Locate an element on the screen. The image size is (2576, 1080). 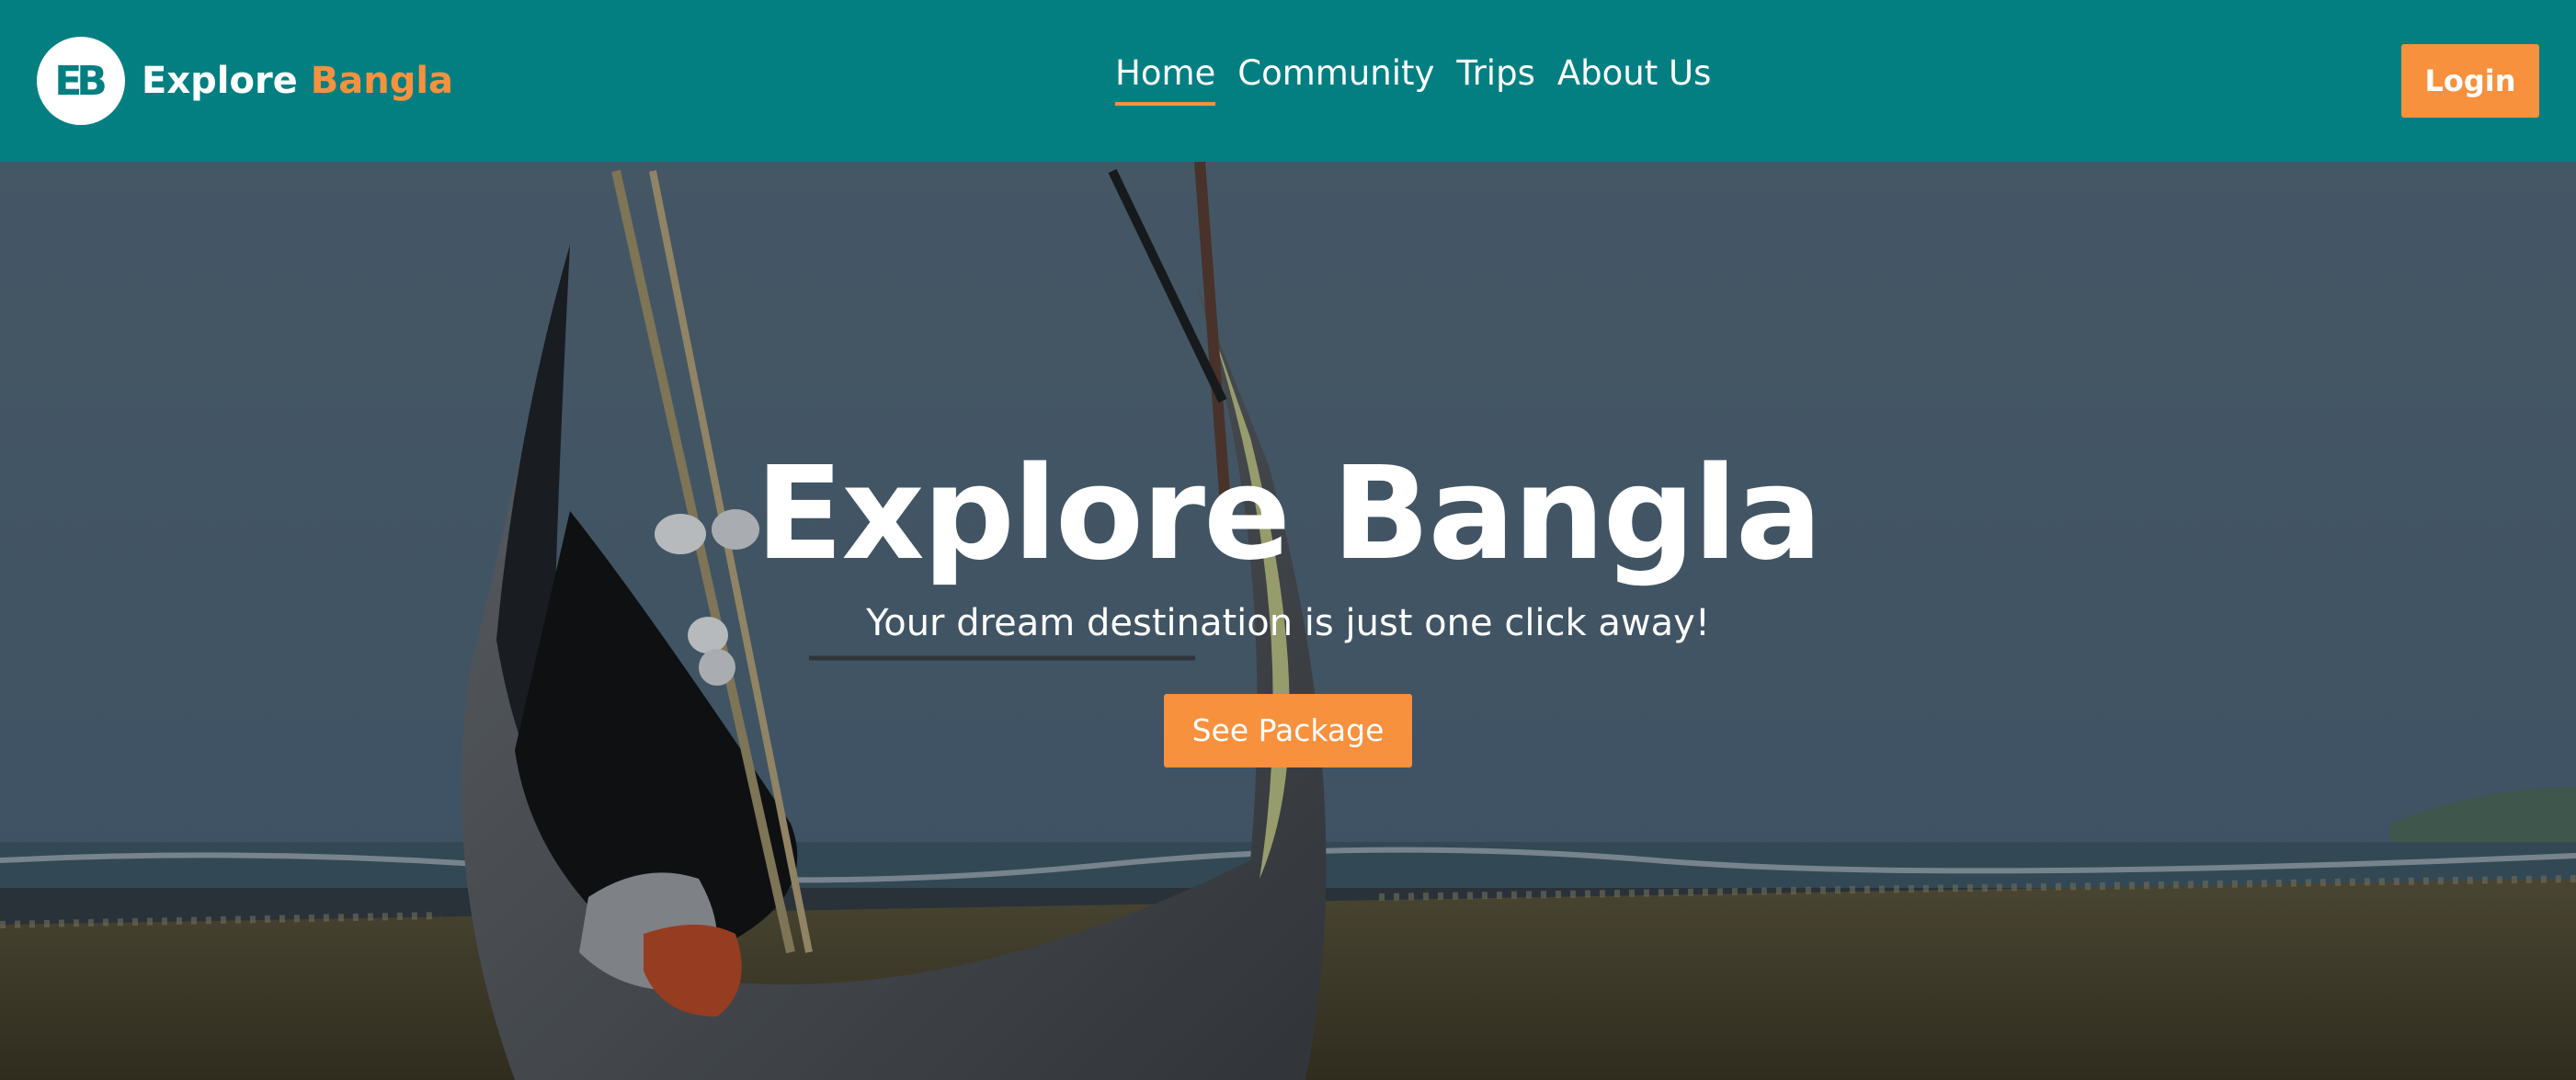
nav-links: Home Community Trips About Us is located at coordinates (1413, 79).